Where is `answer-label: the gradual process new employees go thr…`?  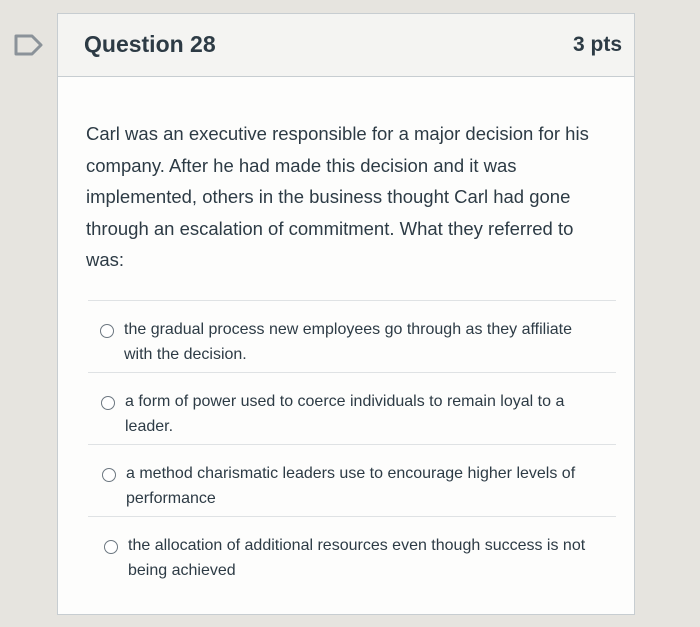 answer-label: the gradual process new employees go thr… is located at coordinates (364, 342).